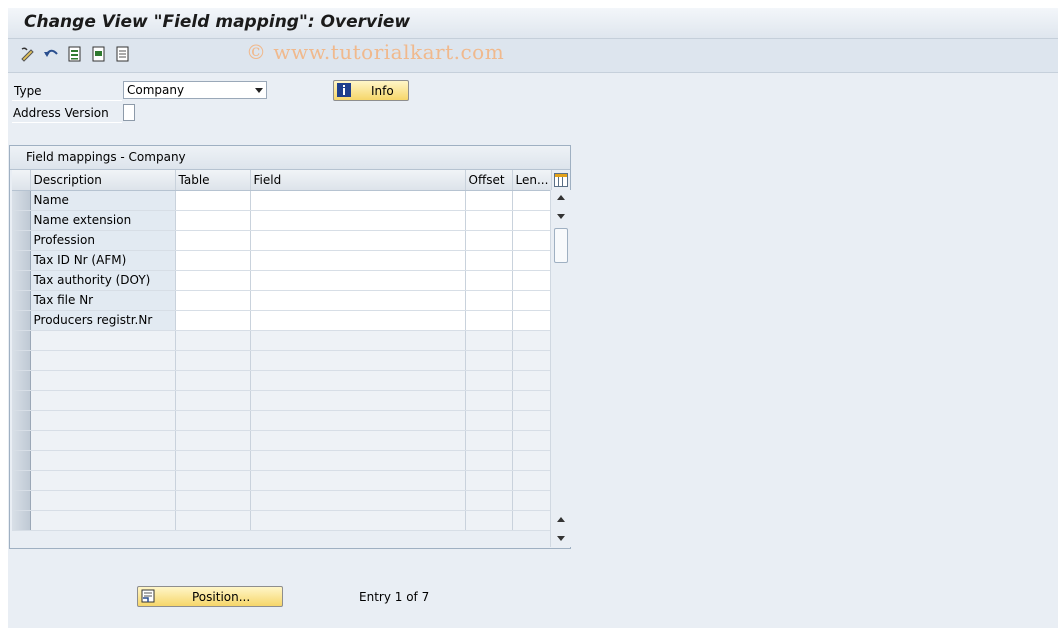 This screenshot has height=636, width=1058. I want to click on table-row: Producers registr.Nr, so click(282, 320).